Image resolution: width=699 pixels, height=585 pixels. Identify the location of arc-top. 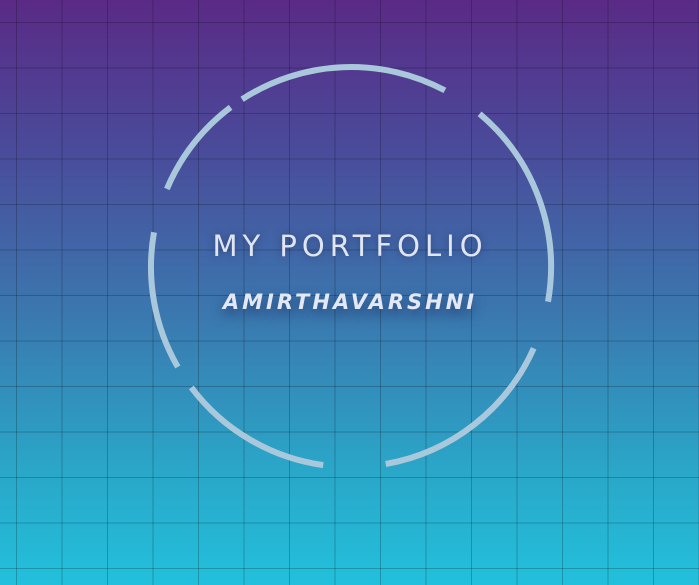
(343, 83).